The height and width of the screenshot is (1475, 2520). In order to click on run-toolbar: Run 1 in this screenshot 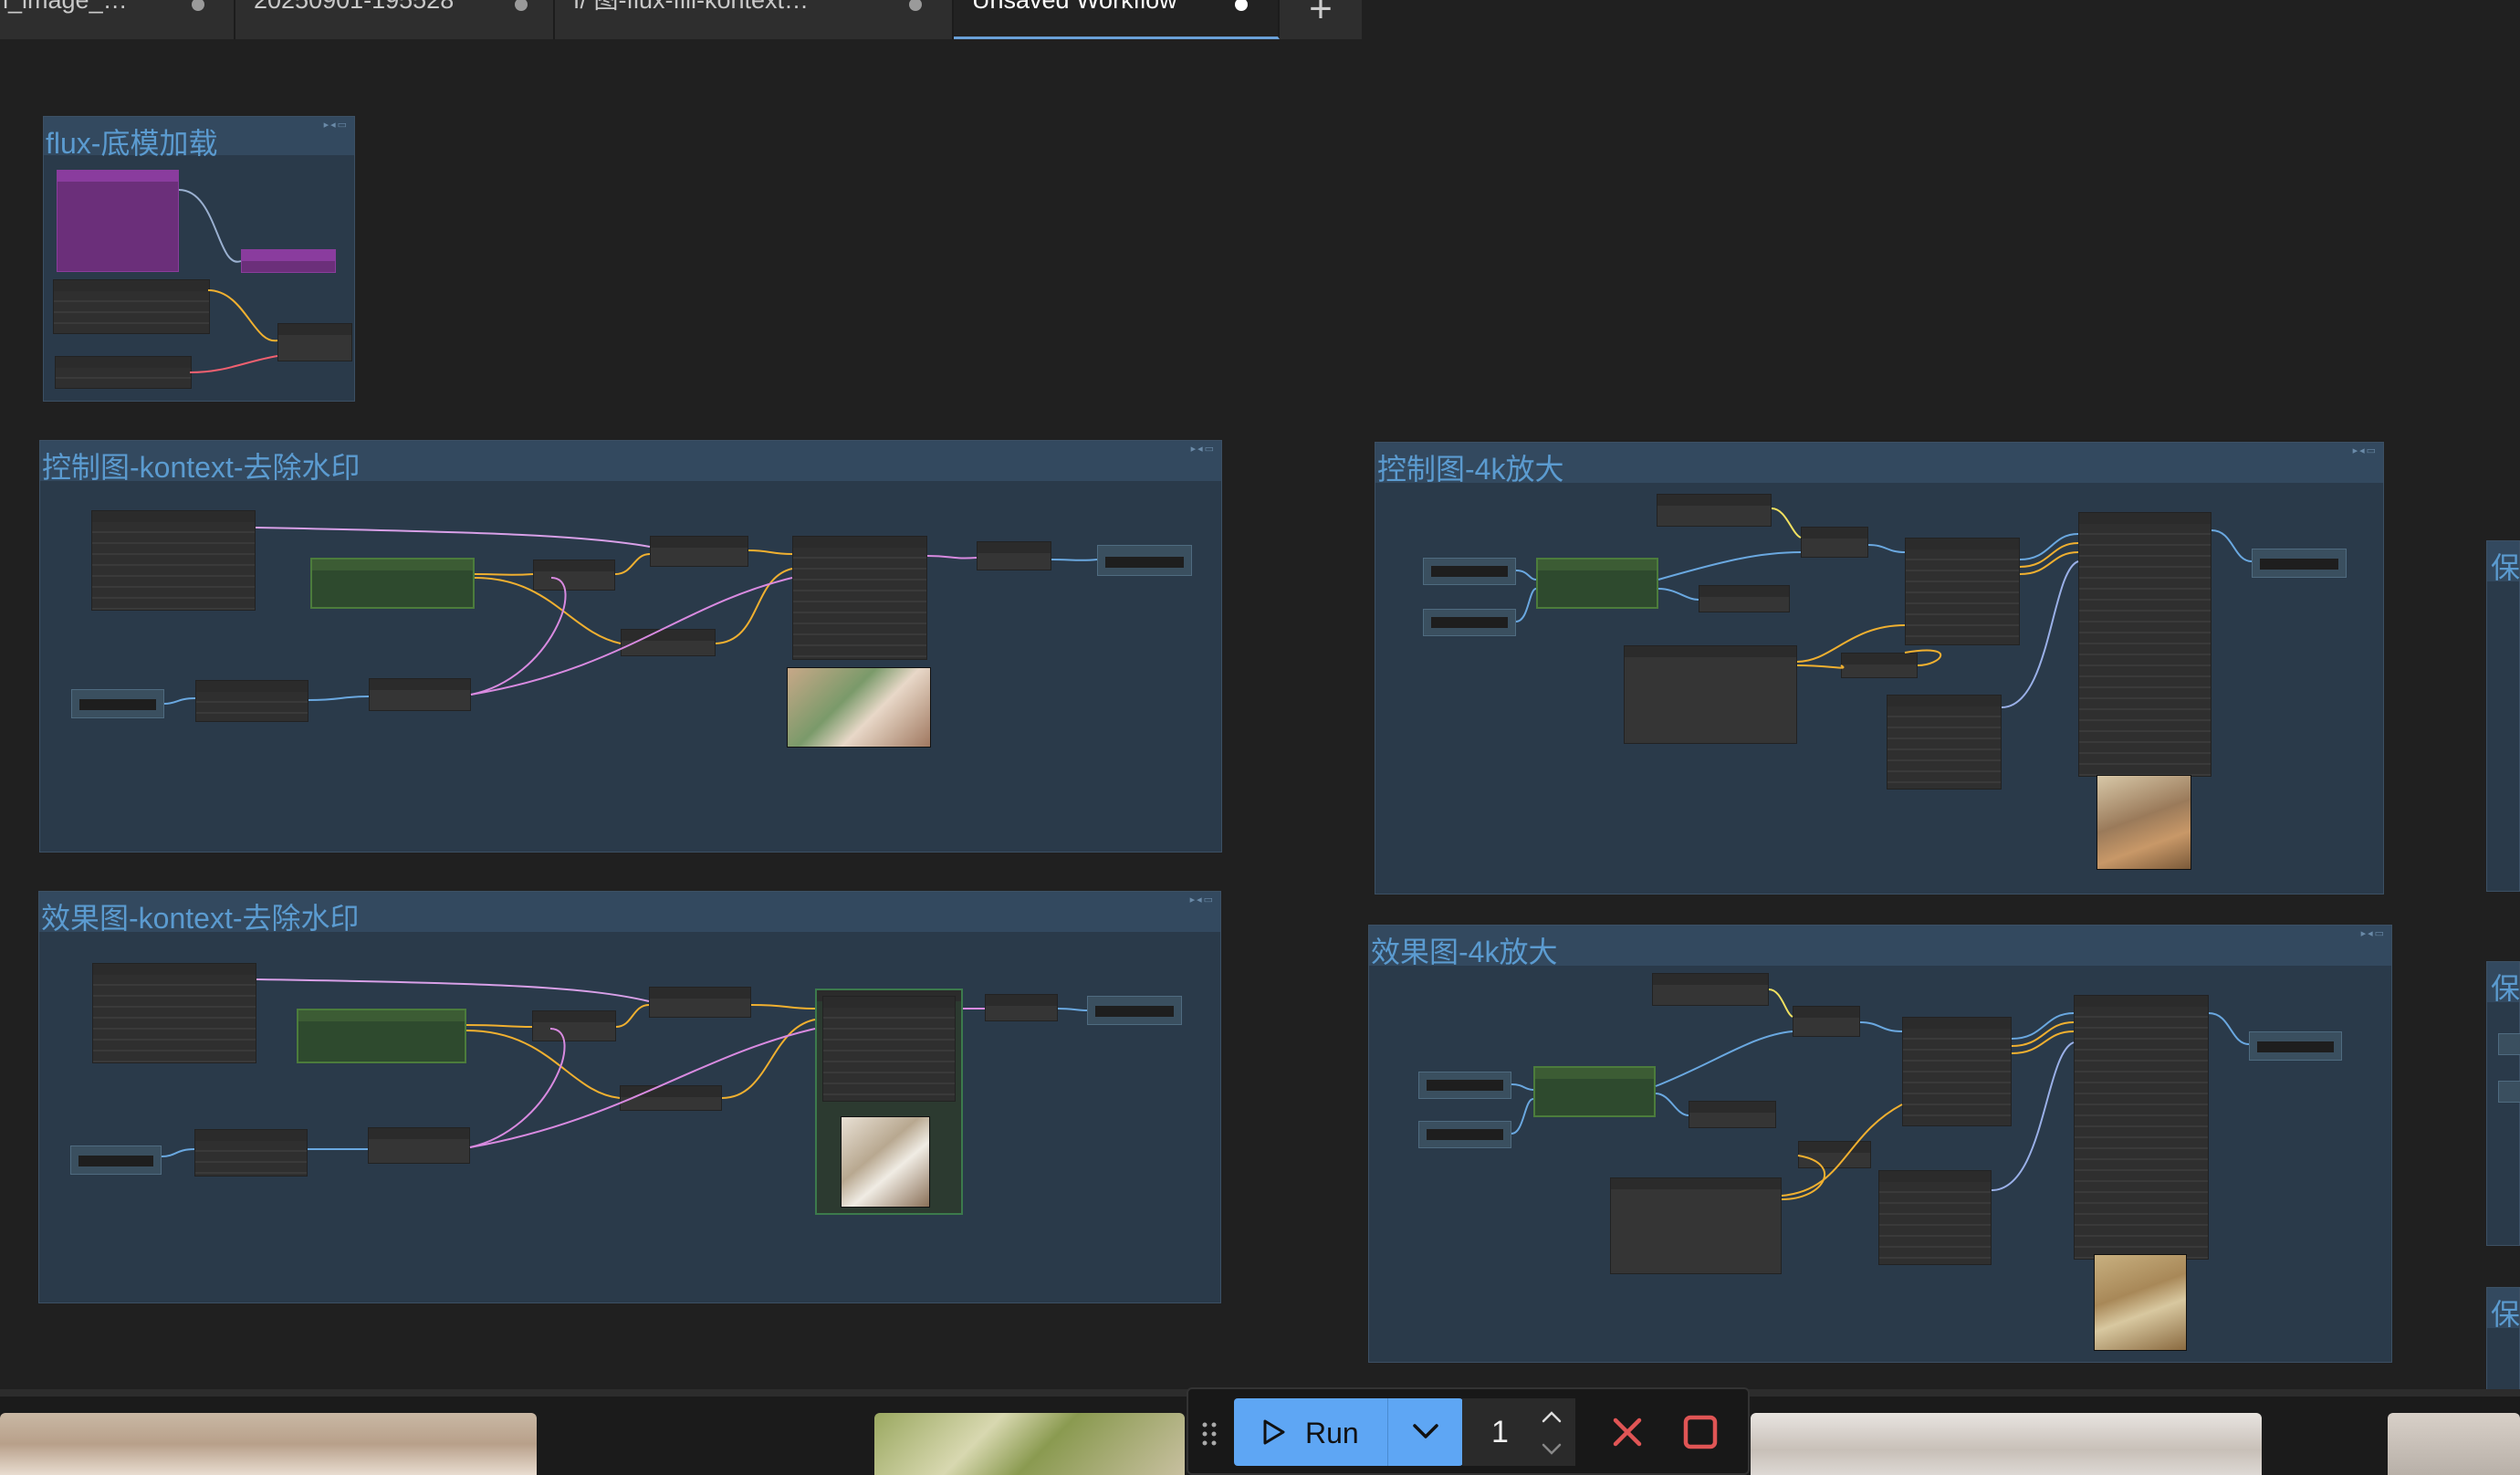, I will do `click(1469, 1431)`.